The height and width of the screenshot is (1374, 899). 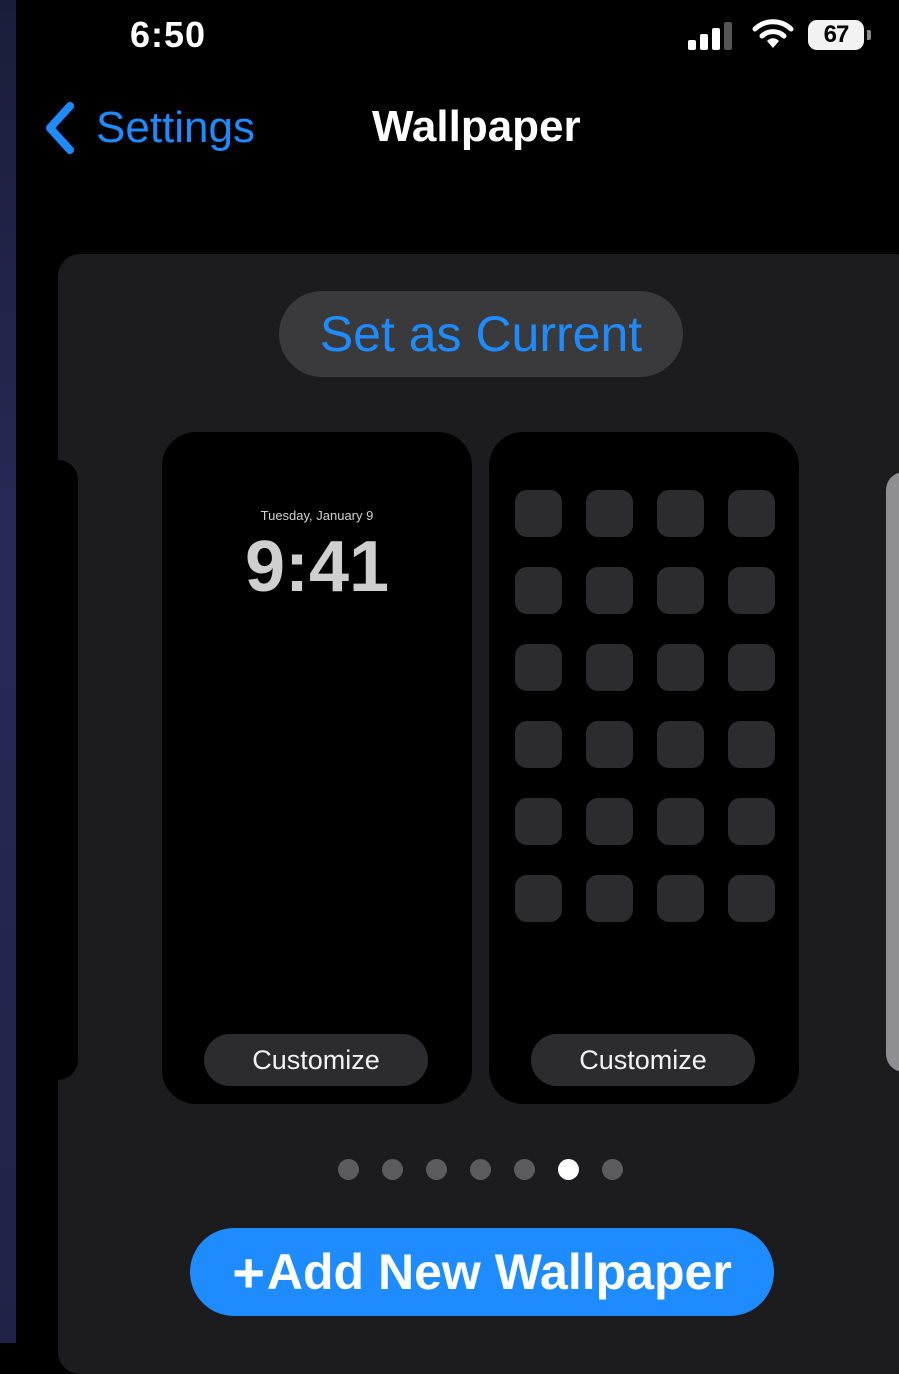 I want to click on status-time: 6:50, so click(x=168, y=34).